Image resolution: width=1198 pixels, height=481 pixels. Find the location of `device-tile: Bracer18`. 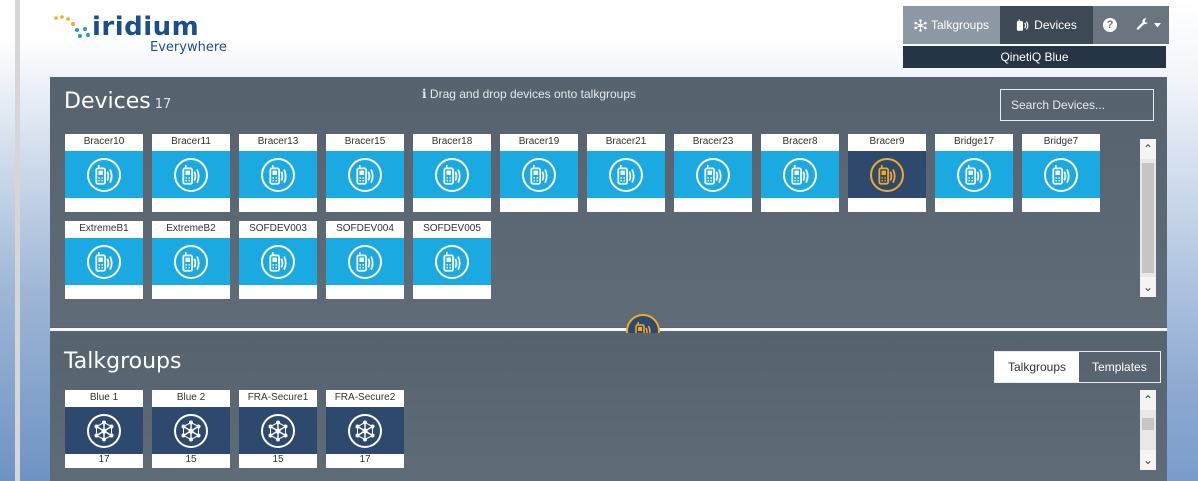

device-tile: Bracer18 is located at coordinates (452, 173).